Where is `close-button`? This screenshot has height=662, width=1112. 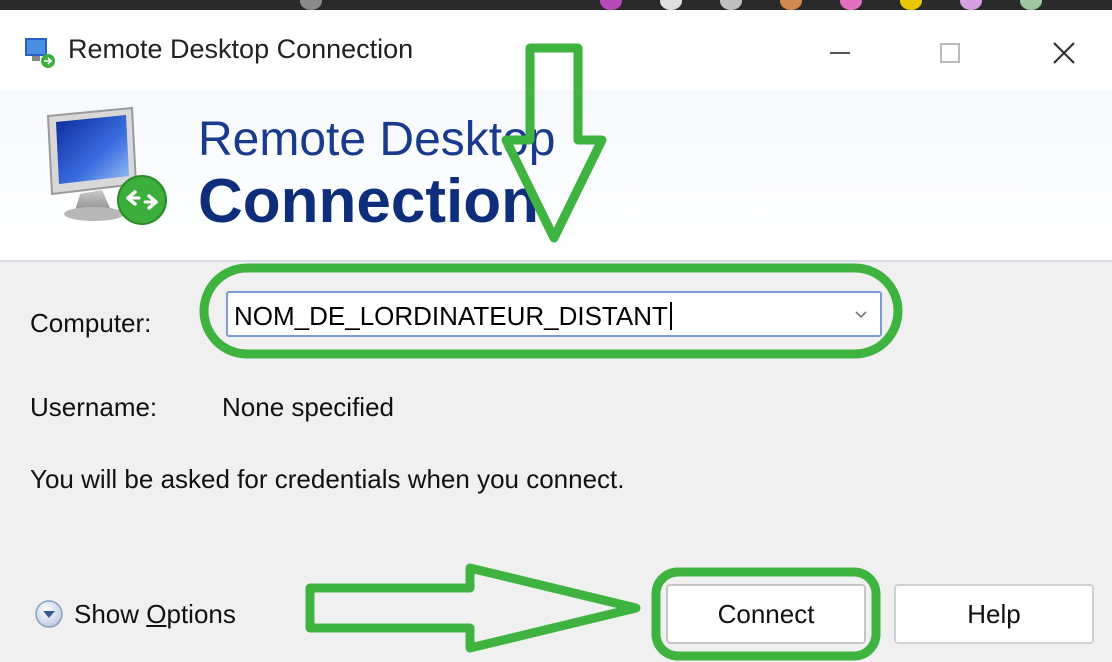 close-button is located at coordinates (1064, 53).